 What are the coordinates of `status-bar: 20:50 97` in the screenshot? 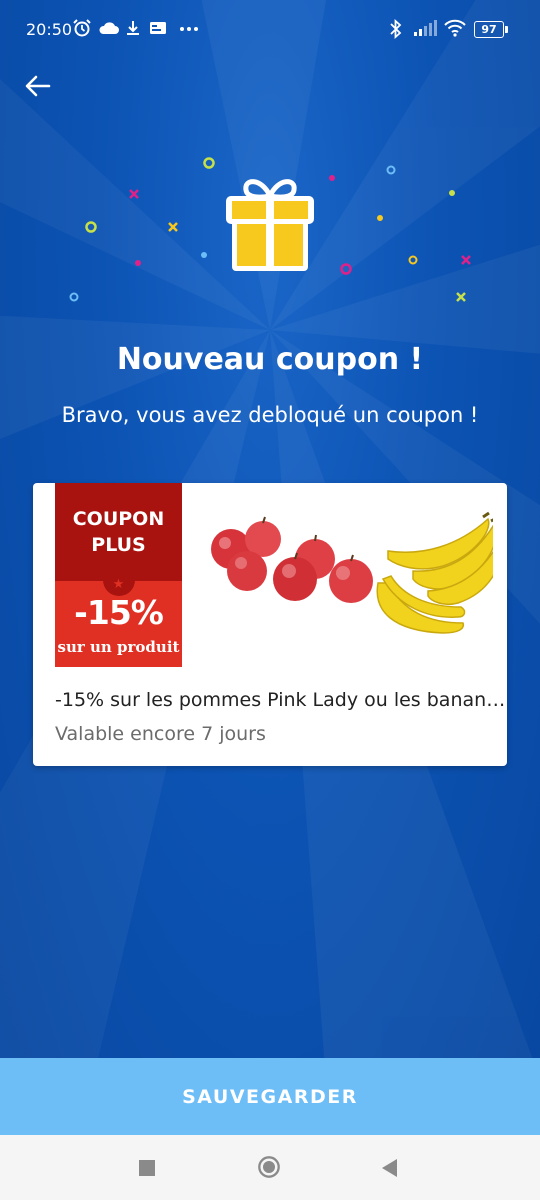 It's located at (270, 30).